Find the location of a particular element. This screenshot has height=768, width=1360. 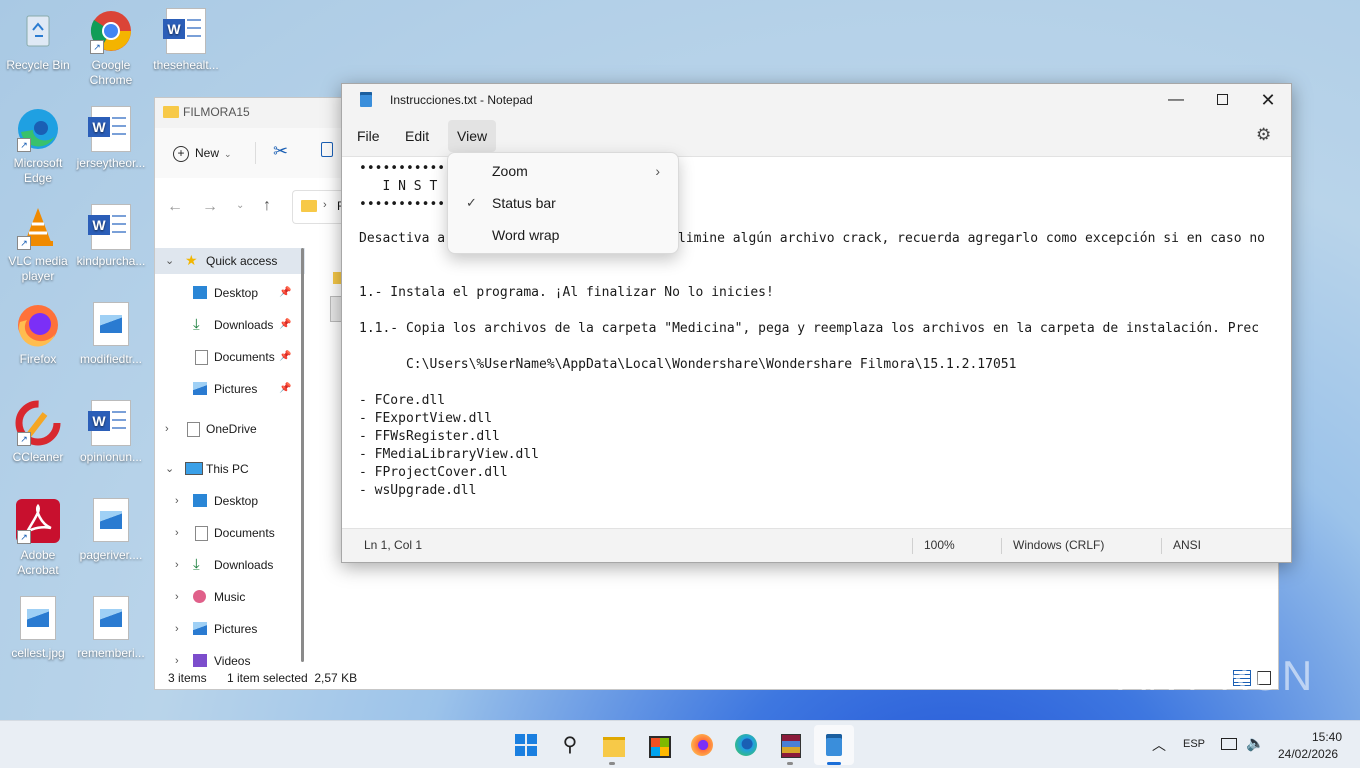

nav-item-desktop: Desktop 📌 is located at coordinates (230, 293).